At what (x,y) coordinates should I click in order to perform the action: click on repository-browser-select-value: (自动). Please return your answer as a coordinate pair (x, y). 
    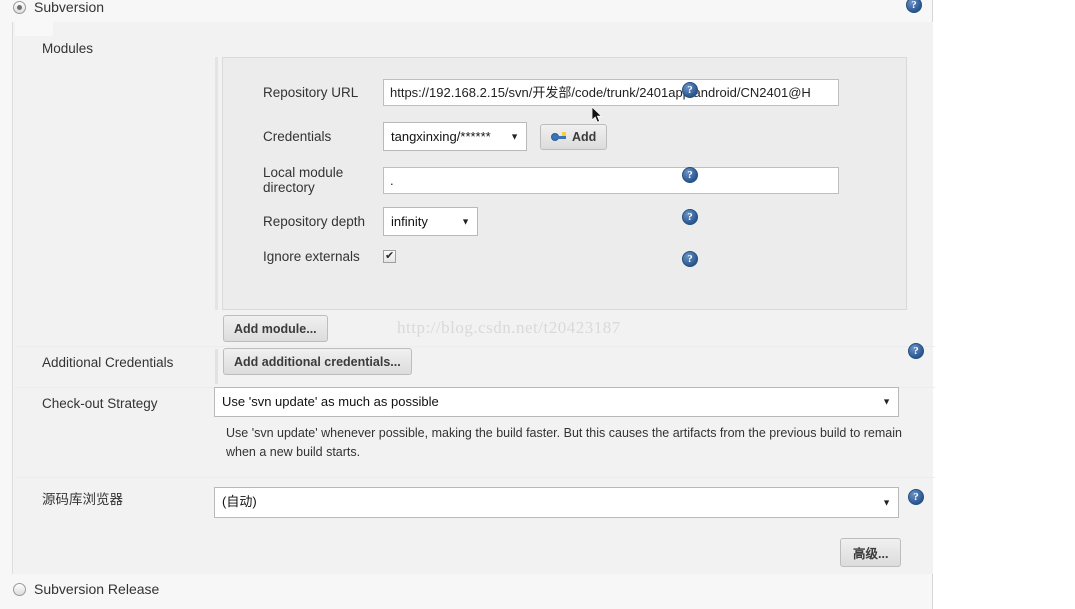
    Looking at the image, I should click on (239, 501).